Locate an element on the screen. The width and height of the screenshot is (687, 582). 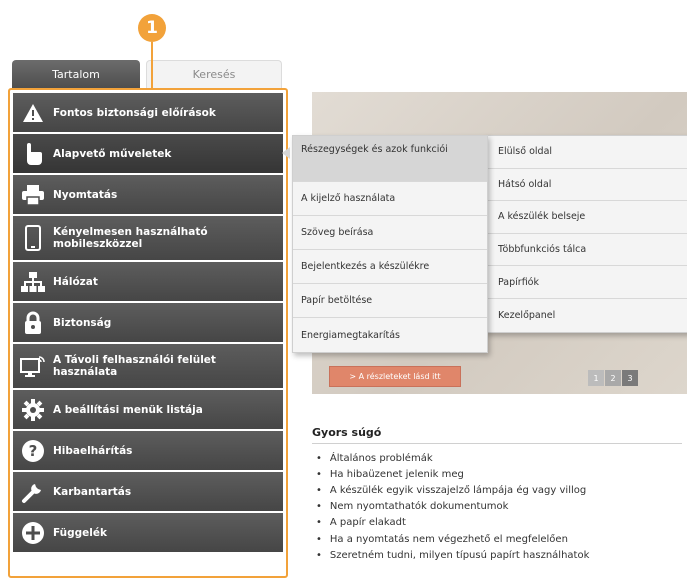
network-icon is located at coordinates (33, 282).